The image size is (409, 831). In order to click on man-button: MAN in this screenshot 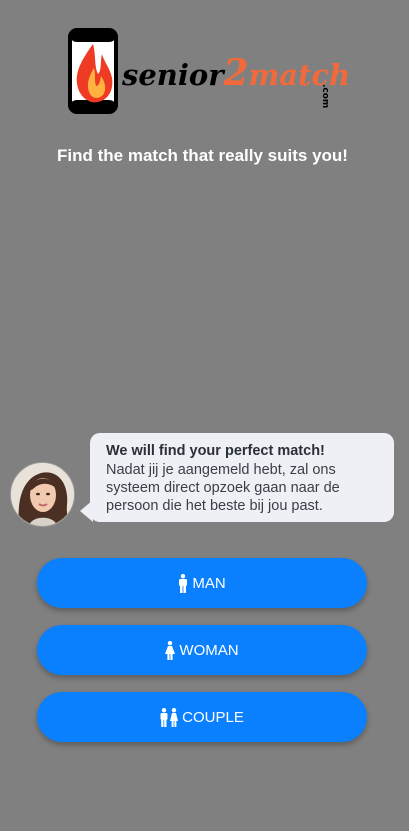, I will do `click(202, 583)`.